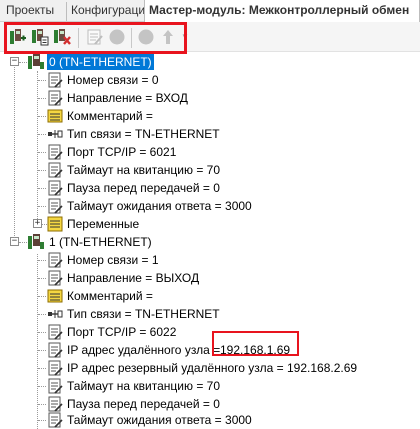 The height and width of the screenshot is (429, 420). What do you see at coordinates (95, 38) in the screenshot?
I see `toolbar-highlight-box` at bounding box center [95, 38].